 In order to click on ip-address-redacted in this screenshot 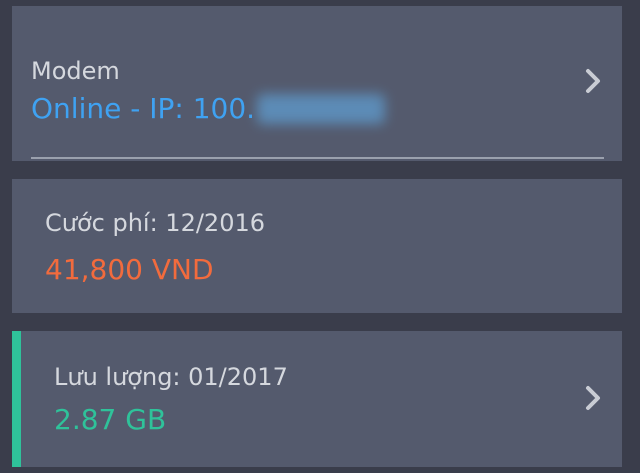, I will do `click(321, 109)`.